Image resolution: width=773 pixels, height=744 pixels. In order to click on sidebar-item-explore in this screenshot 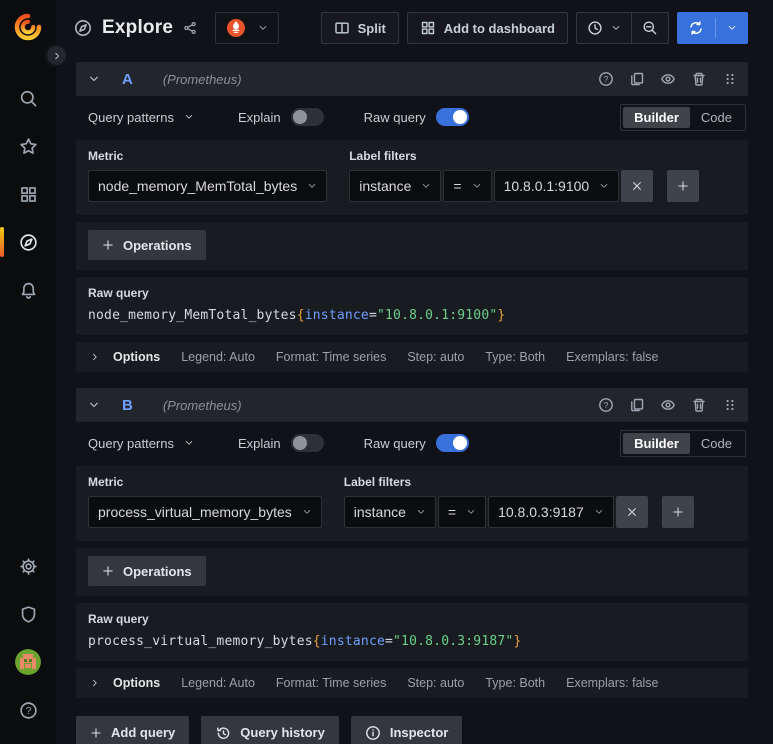, I will do `click(28, 242)`.